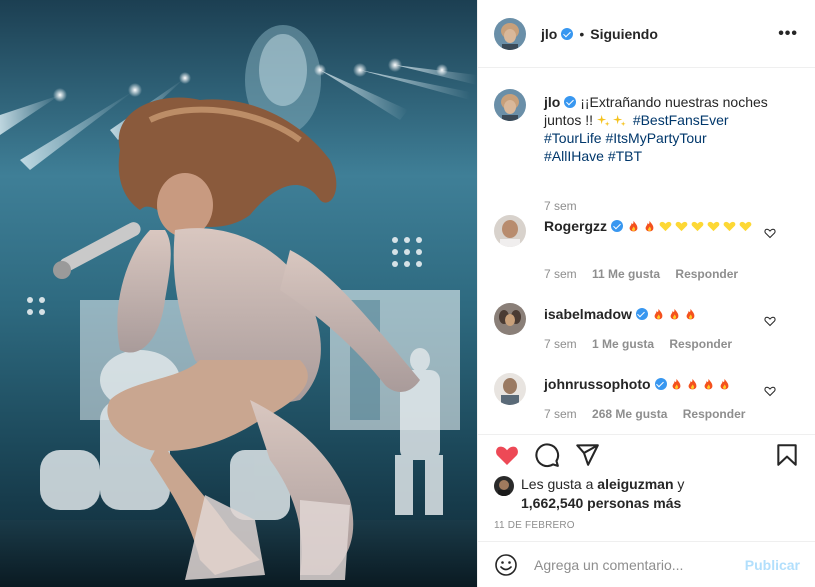 The image size is (815, 587). What do you see at coordinates (623, 344) in the screenshot?
I see `comment-likes: 1 Me gusta` at bounding box center [623, 344].